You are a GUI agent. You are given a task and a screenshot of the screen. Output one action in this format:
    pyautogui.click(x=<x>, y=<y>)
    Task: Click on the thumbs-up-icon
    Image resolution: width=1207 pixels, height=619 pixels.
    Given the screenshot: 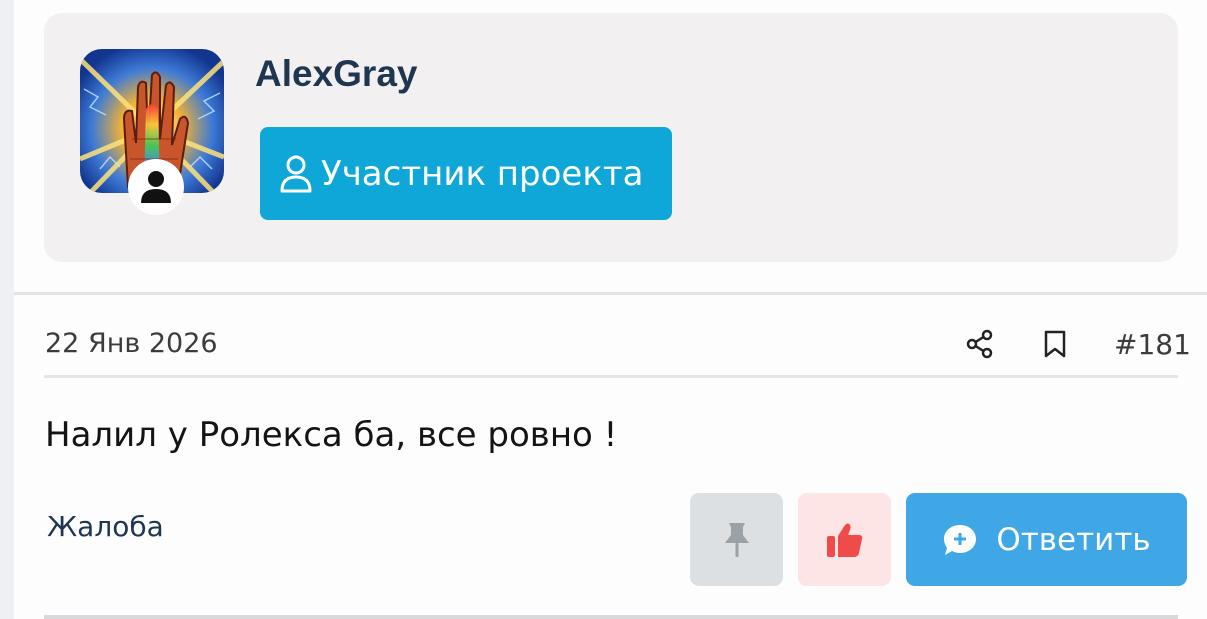 What is the action you would take?
    pyautogui.click(x=844, y=540)
    